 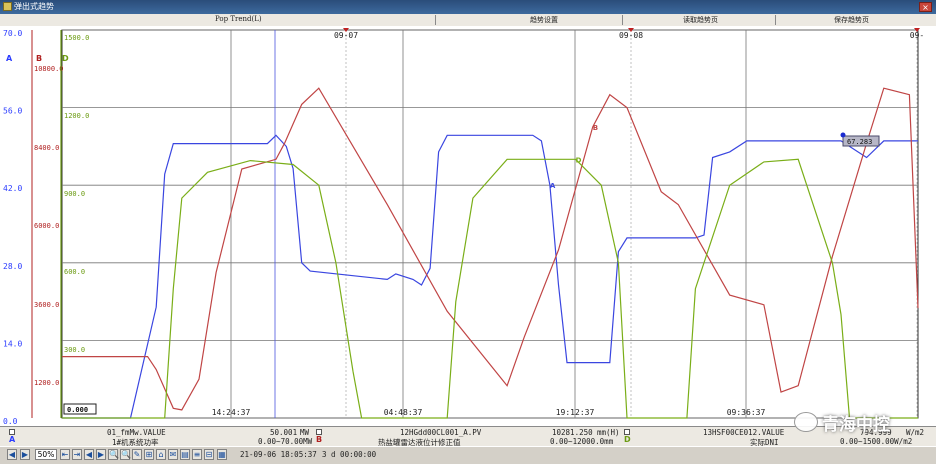 I want to click on scroll-left-icon: ◀, so click(x=12, y=454).